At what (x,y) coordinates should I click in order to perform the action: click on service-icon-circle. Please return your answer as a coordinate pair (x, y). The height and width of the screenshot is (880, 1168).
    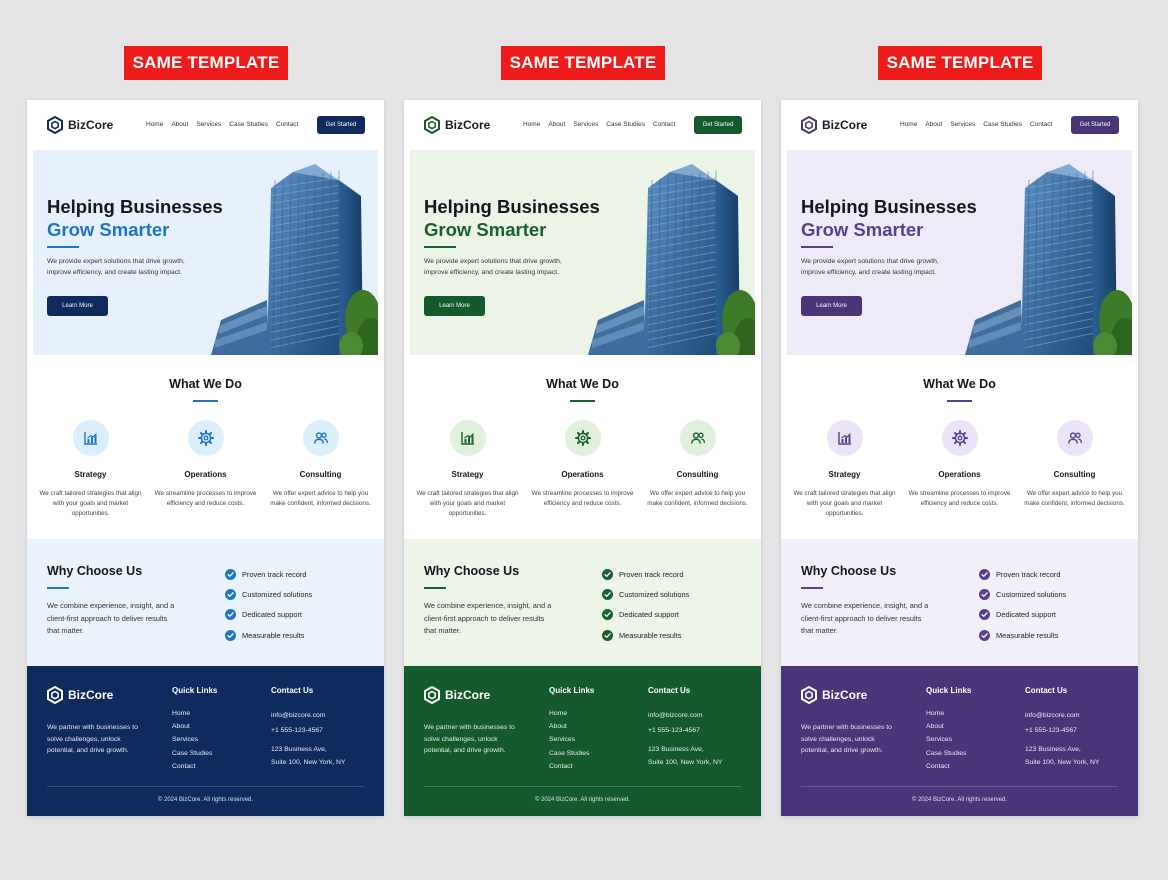
    Looking at the image, I should click on (90, 438).